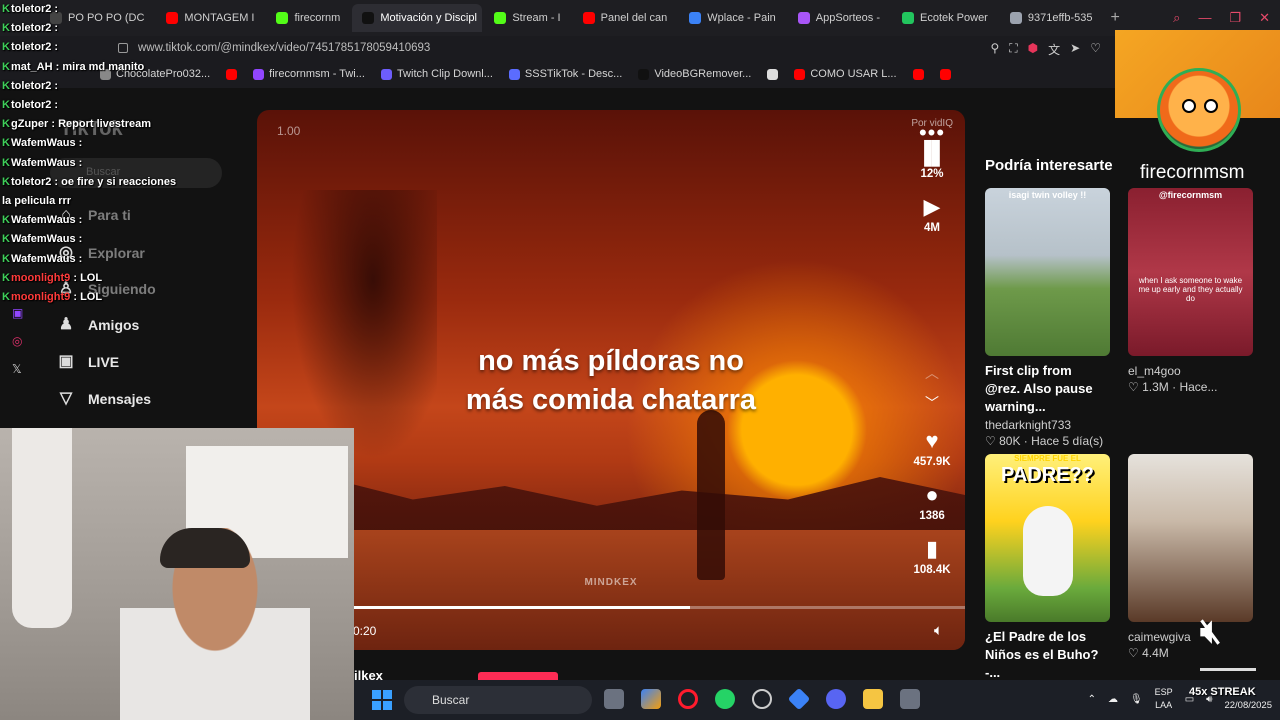  What do you see at coordinates (932, 214) in the screenshot?
I see `play-count-button: ▶ 4M` at bounding box center [932, 214].